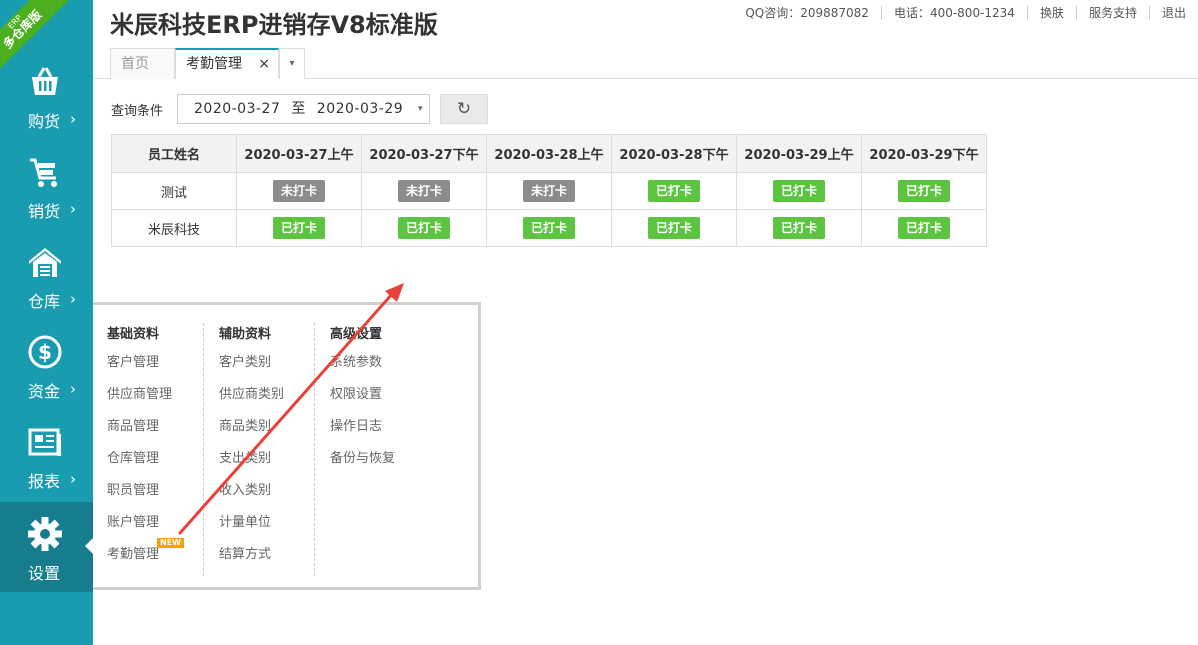  What do you see at coordinates (137, 111) in the screenshot?
I see `query-label: 查询条件` at bounding box center [137, 111].